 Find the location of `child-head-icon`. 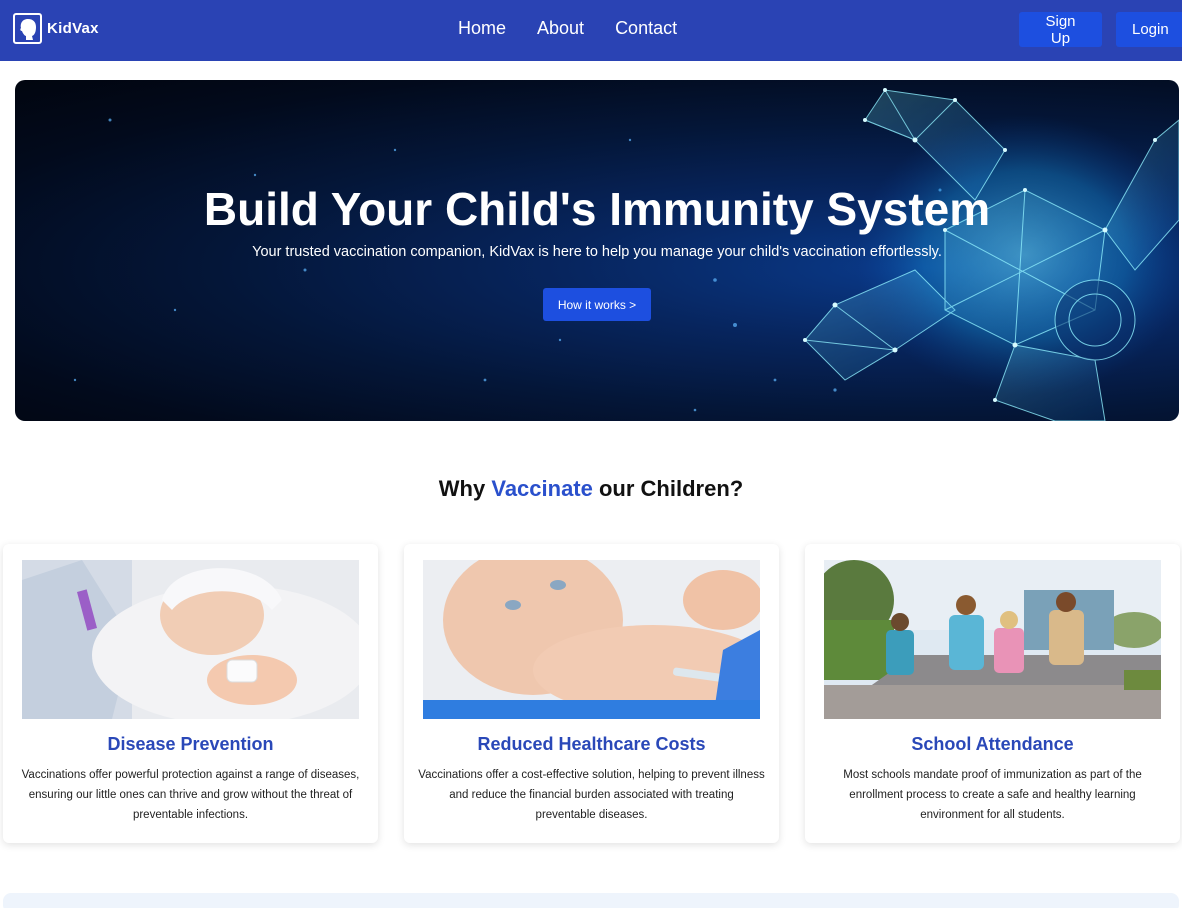

child-head-icon is located at coordinates (27, 28).